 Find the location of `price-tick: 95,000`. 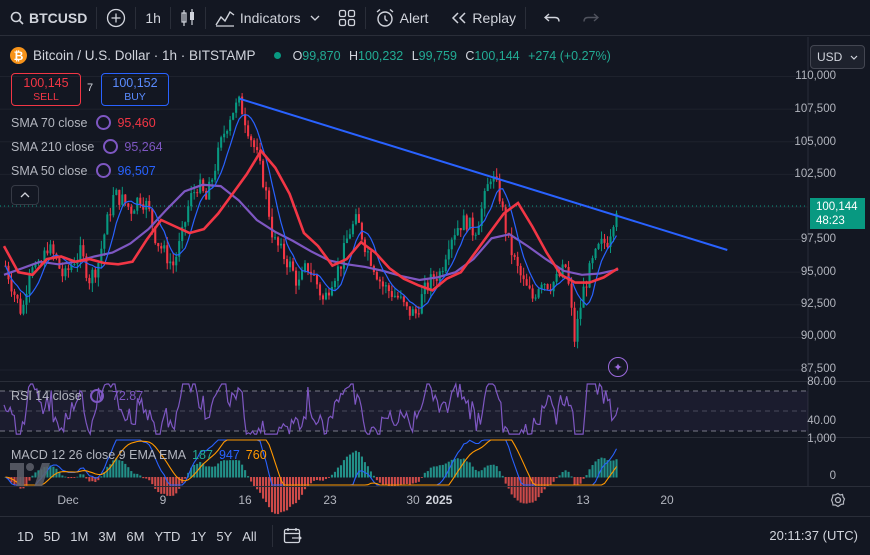

price-tick: 95,000 is located at coordinates (818, 272).